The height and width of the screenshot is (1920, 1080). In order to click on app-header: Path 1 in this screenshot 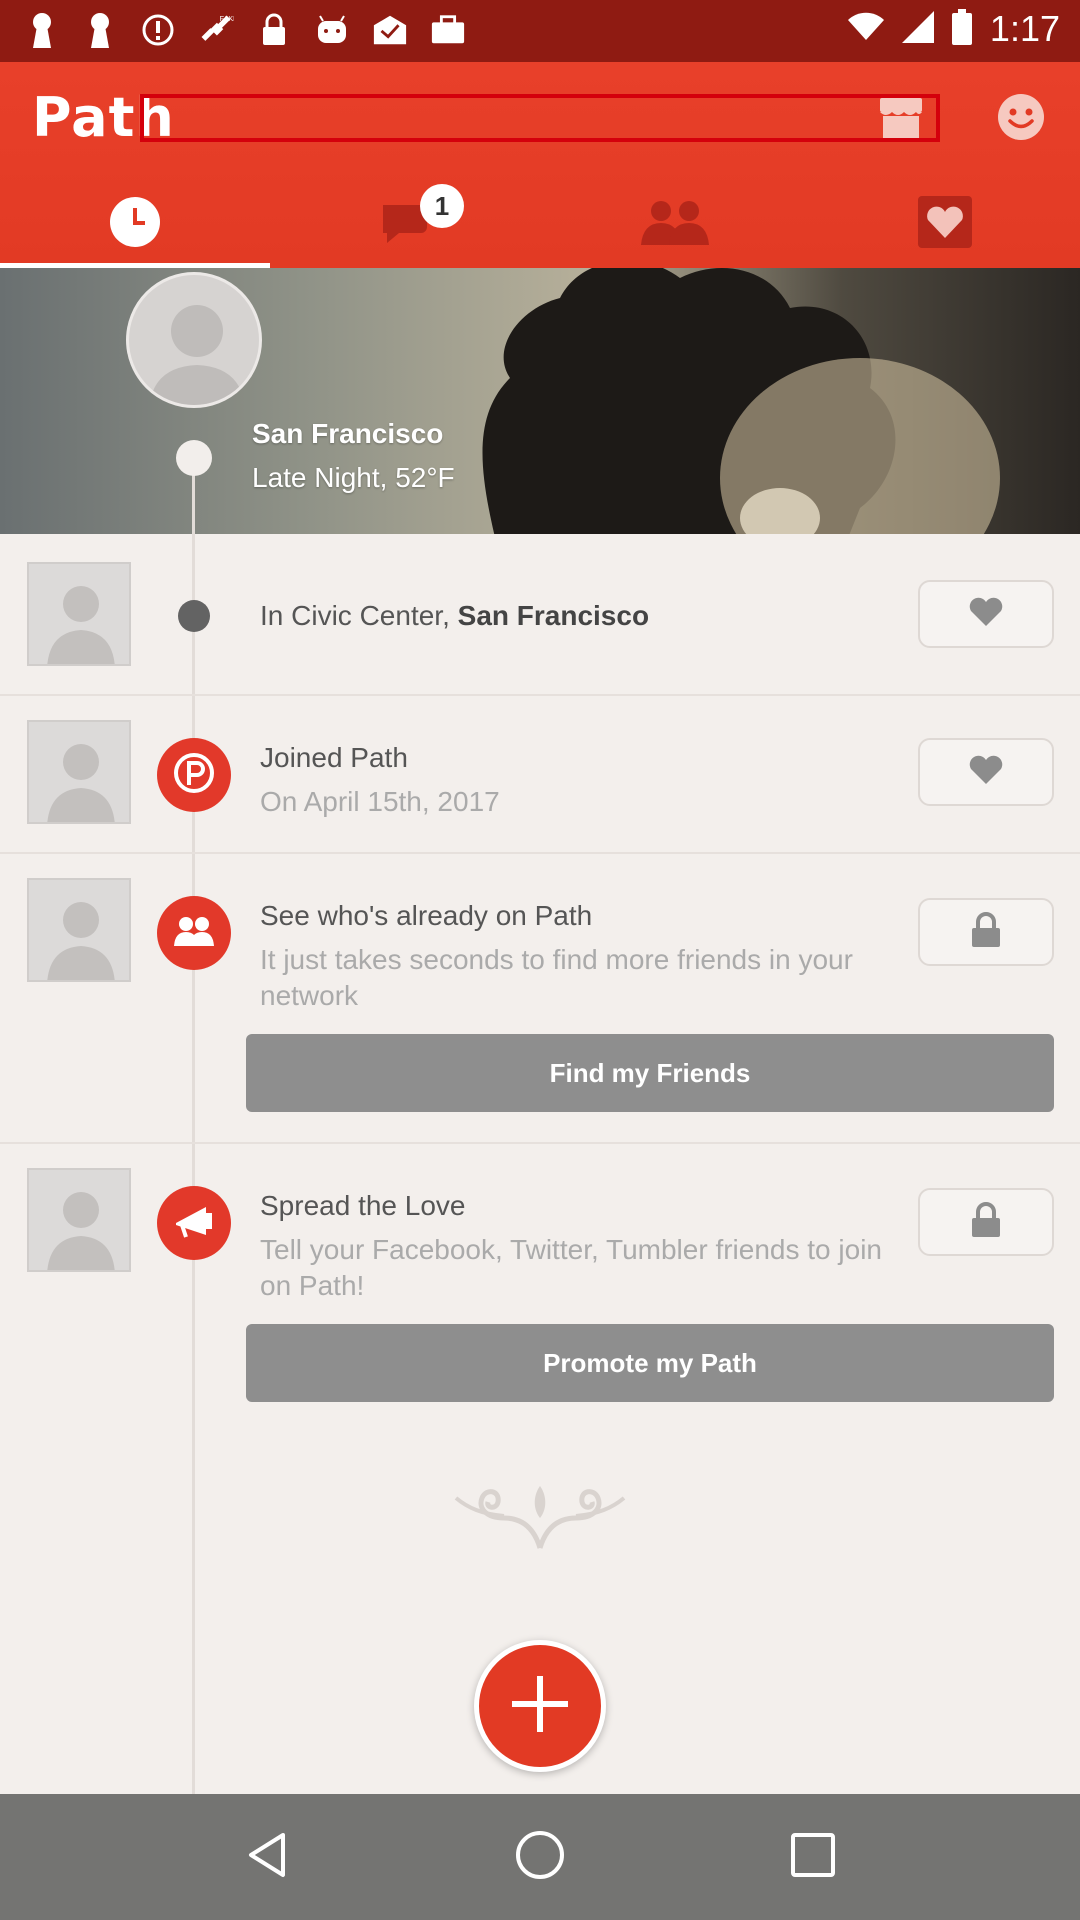, I will do `click(540, 165)`.